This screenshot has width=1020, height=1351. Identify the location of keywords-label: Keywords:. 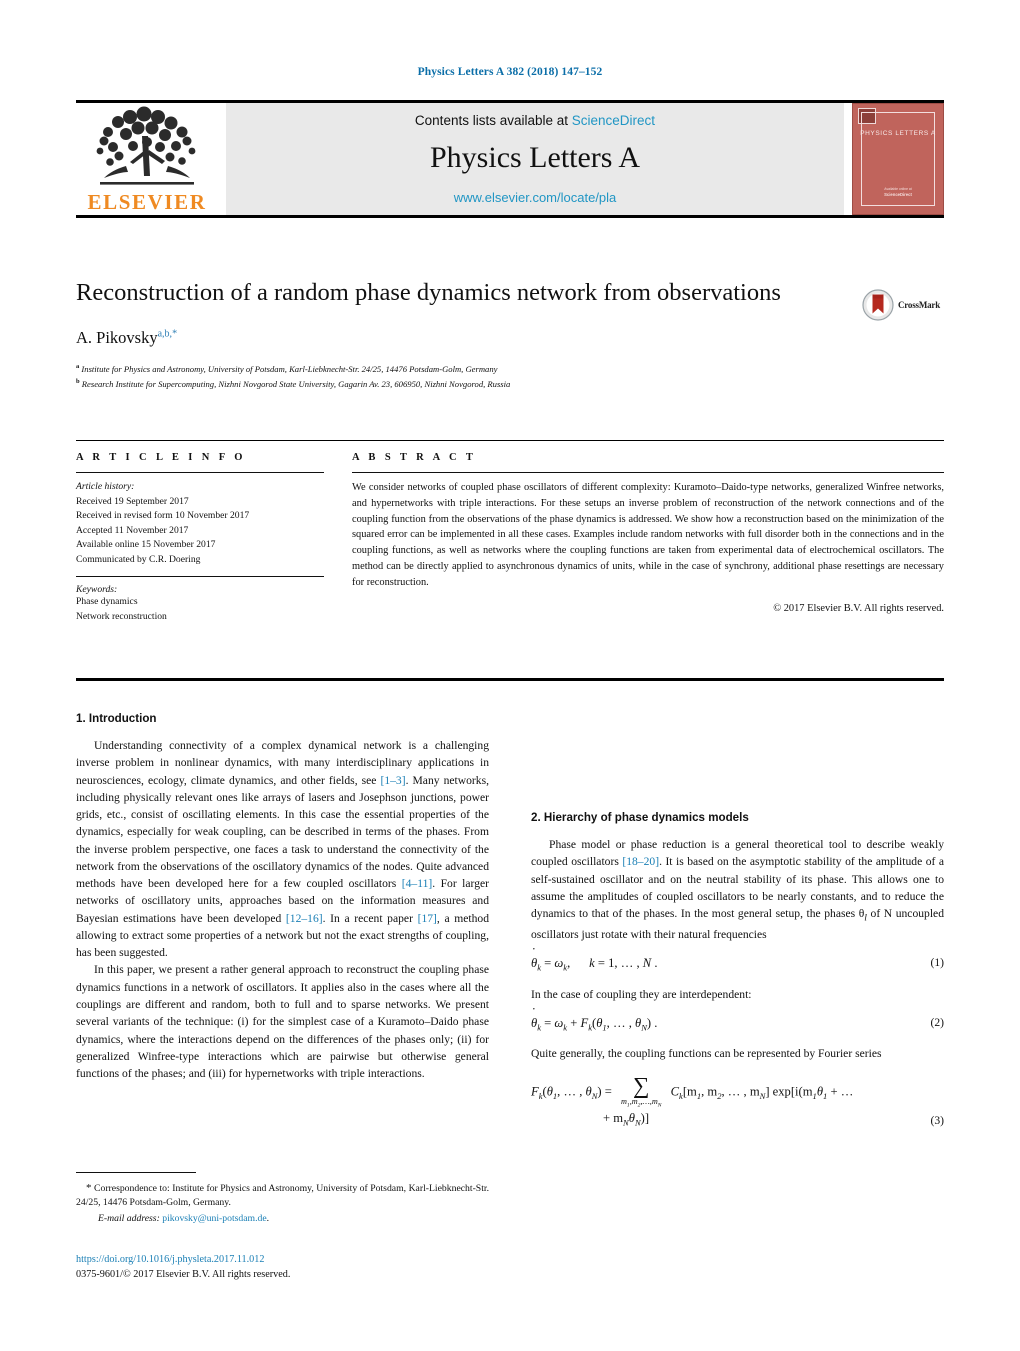
(97, 590).